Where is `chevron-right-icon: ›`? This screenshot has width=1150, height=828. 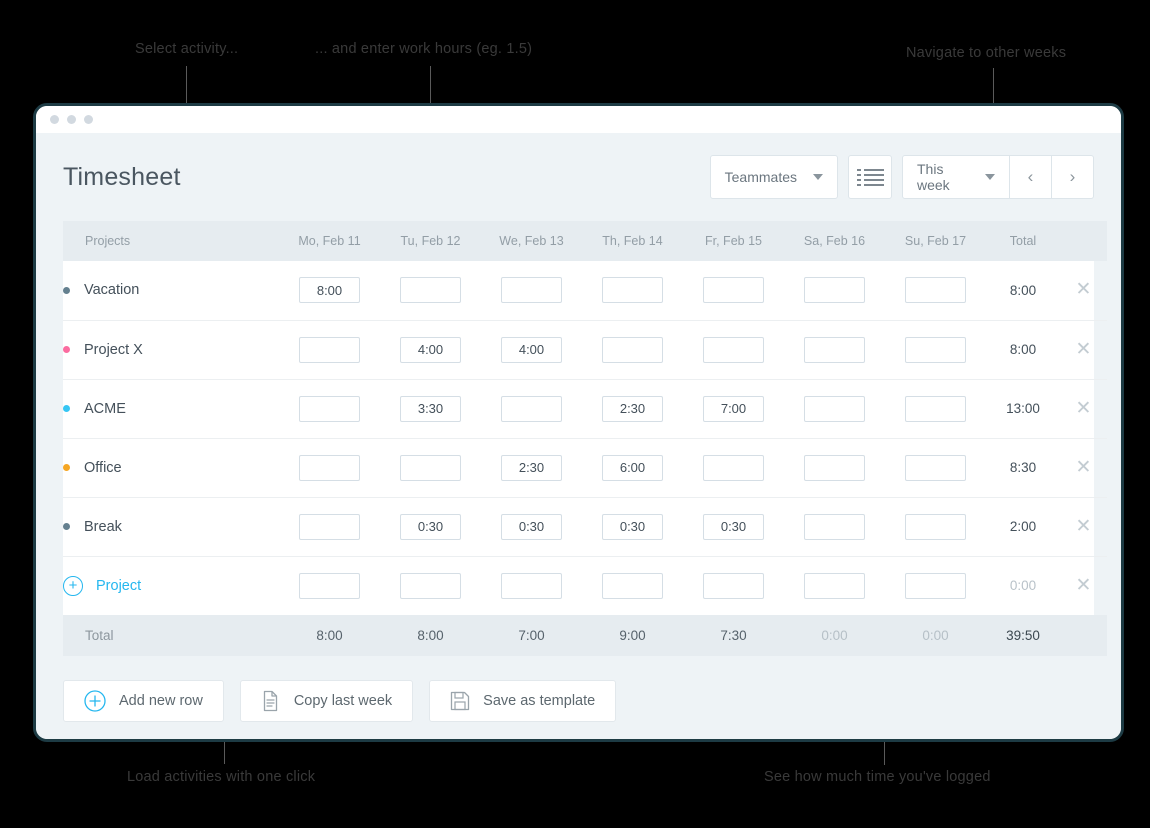
chevron-right-icon: › is located at coordinates (1072, 176).